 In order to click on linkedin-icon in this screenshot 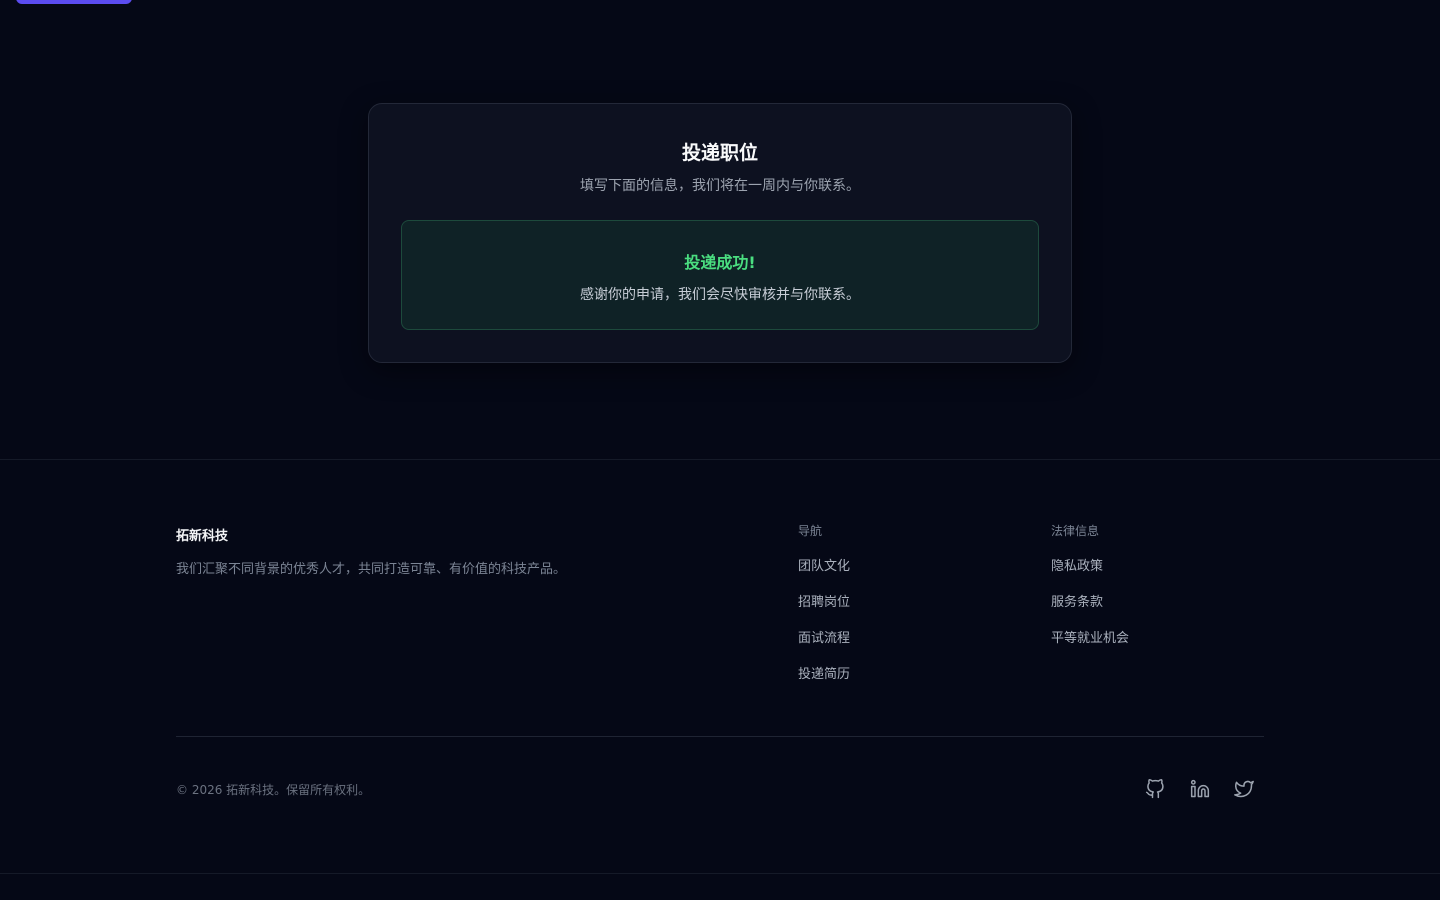, I will do `click(1200, 789)`.